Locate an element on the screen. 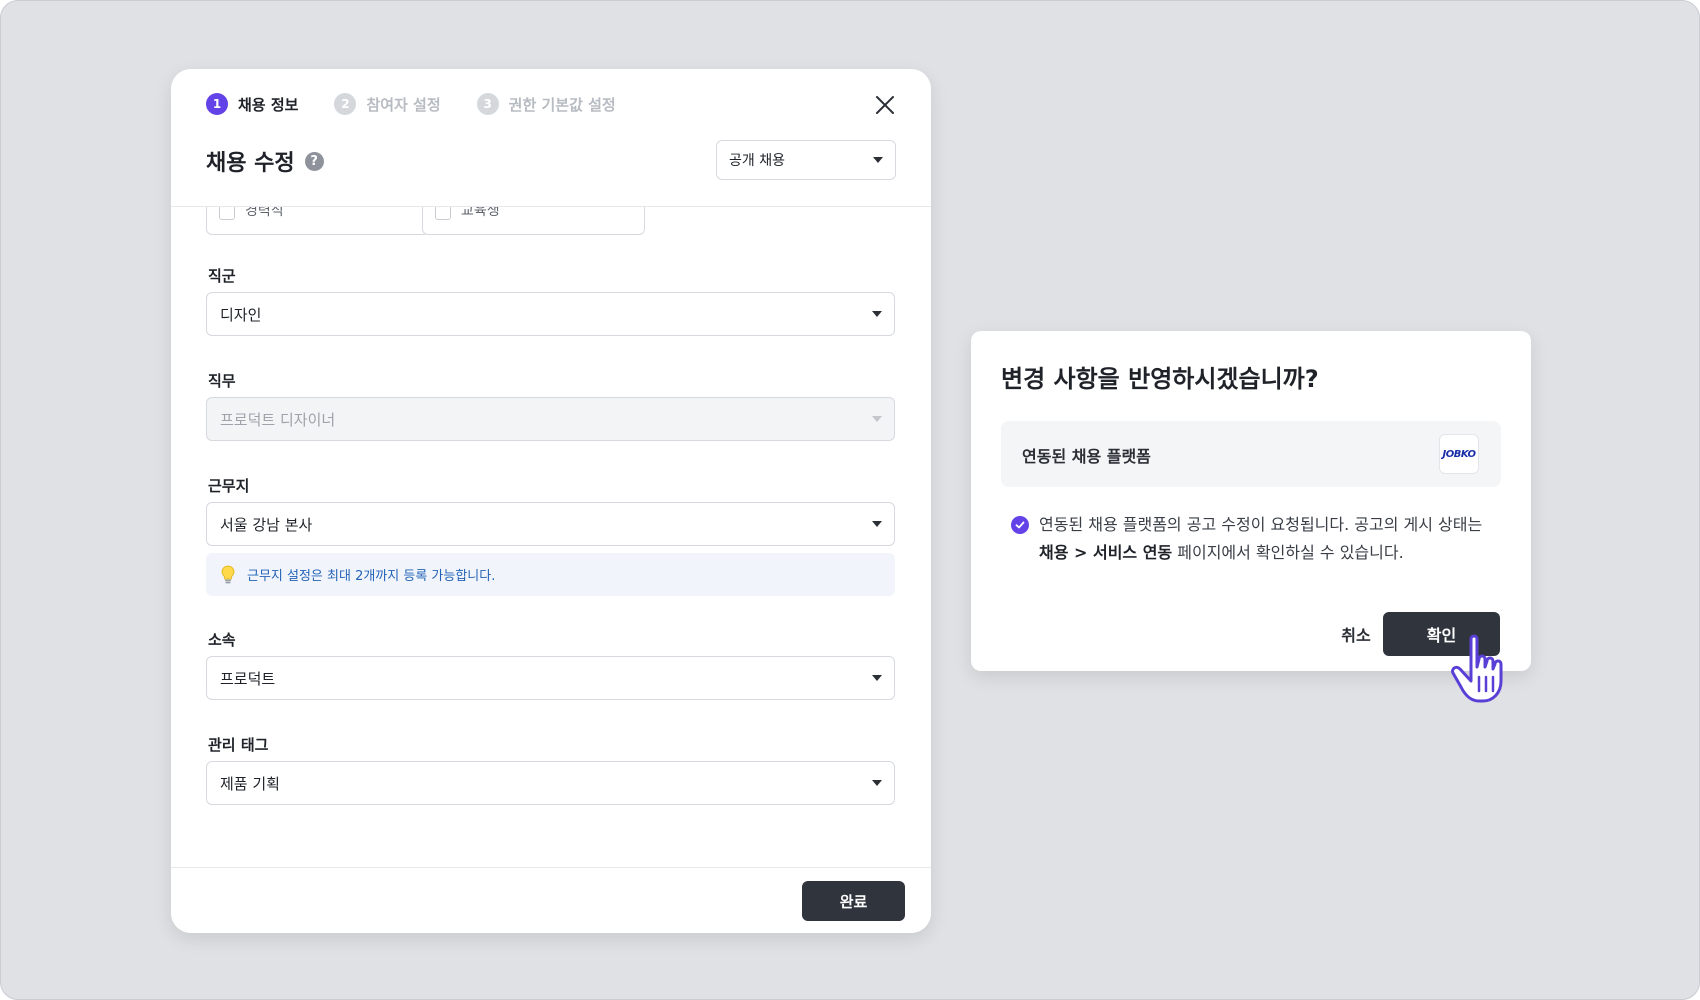  checkbox-option-trainee: 교육생 is located at coordinates (533, 221).